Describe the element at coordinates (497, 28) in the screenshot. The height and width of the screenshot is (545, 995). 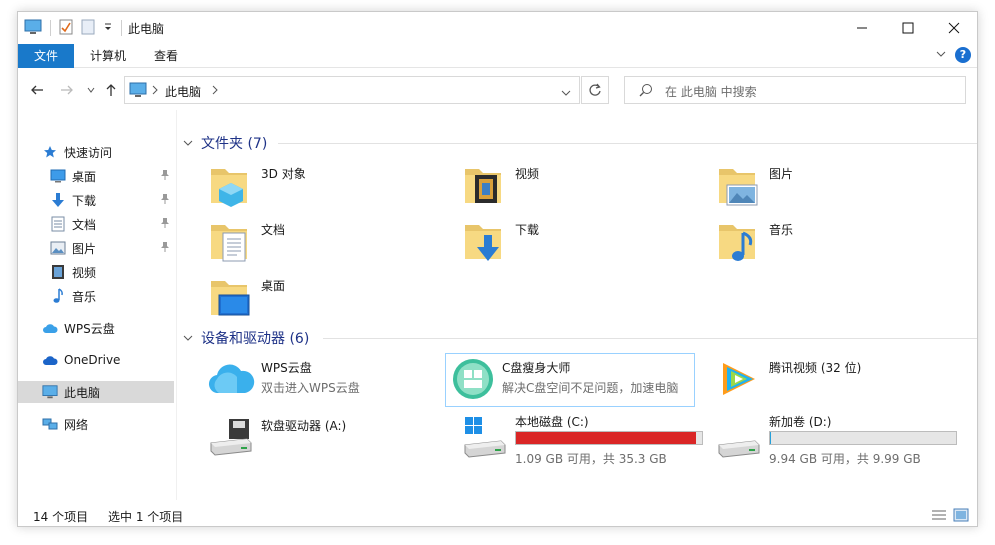
I see `title-bar: 此电脑` at that location.